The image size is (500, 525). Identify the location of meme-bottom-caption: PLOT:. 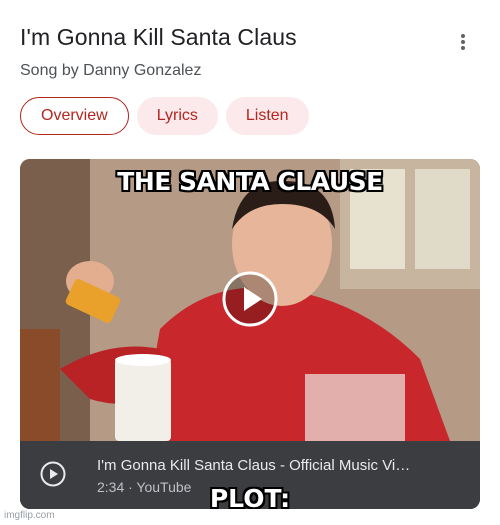
(250, 496).